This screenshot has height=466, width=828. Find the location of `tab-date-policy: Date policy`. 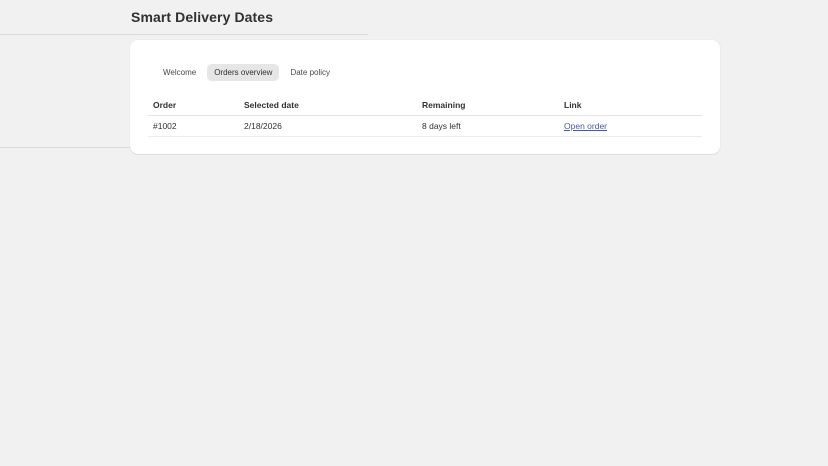

tab-date-policy: Date policy is located at coordinates (310, 72).